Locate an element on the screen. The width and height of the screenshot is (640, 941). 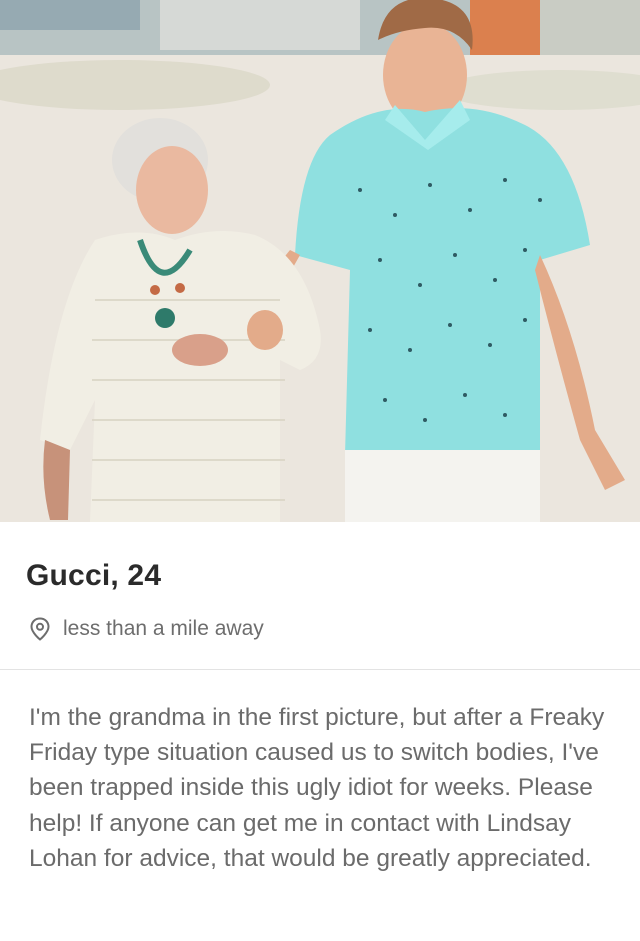
profile-info: Gucci, 24 less than a mile away is located at coordinates (320, 582).